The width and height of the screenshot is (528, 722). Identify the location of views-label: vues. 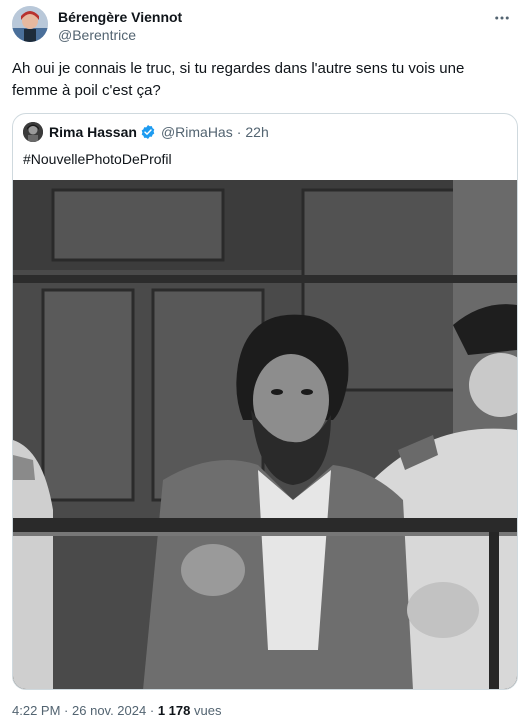
(208, 710).